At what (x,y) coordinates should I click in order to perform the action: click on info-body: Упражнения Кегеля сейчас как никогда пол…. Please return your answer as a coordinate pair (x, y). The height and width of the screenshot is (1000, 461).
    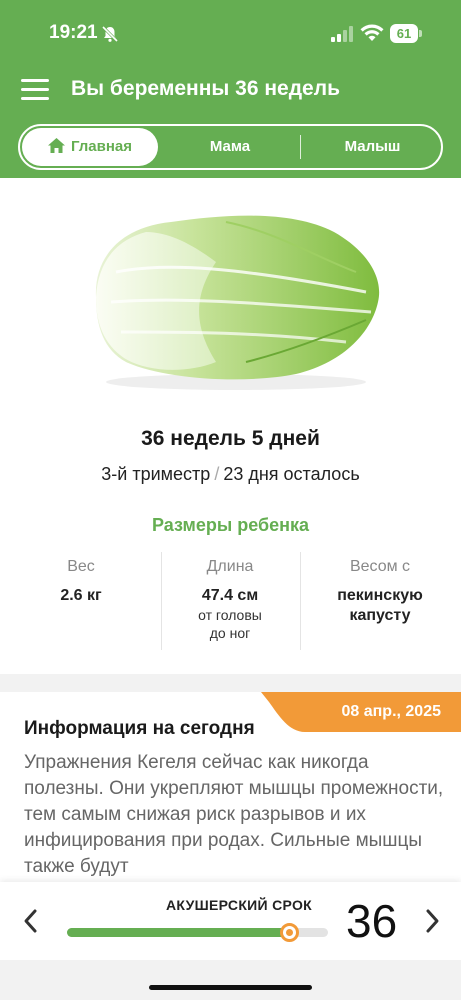
    Looking at the image, I should click on (234, 814).